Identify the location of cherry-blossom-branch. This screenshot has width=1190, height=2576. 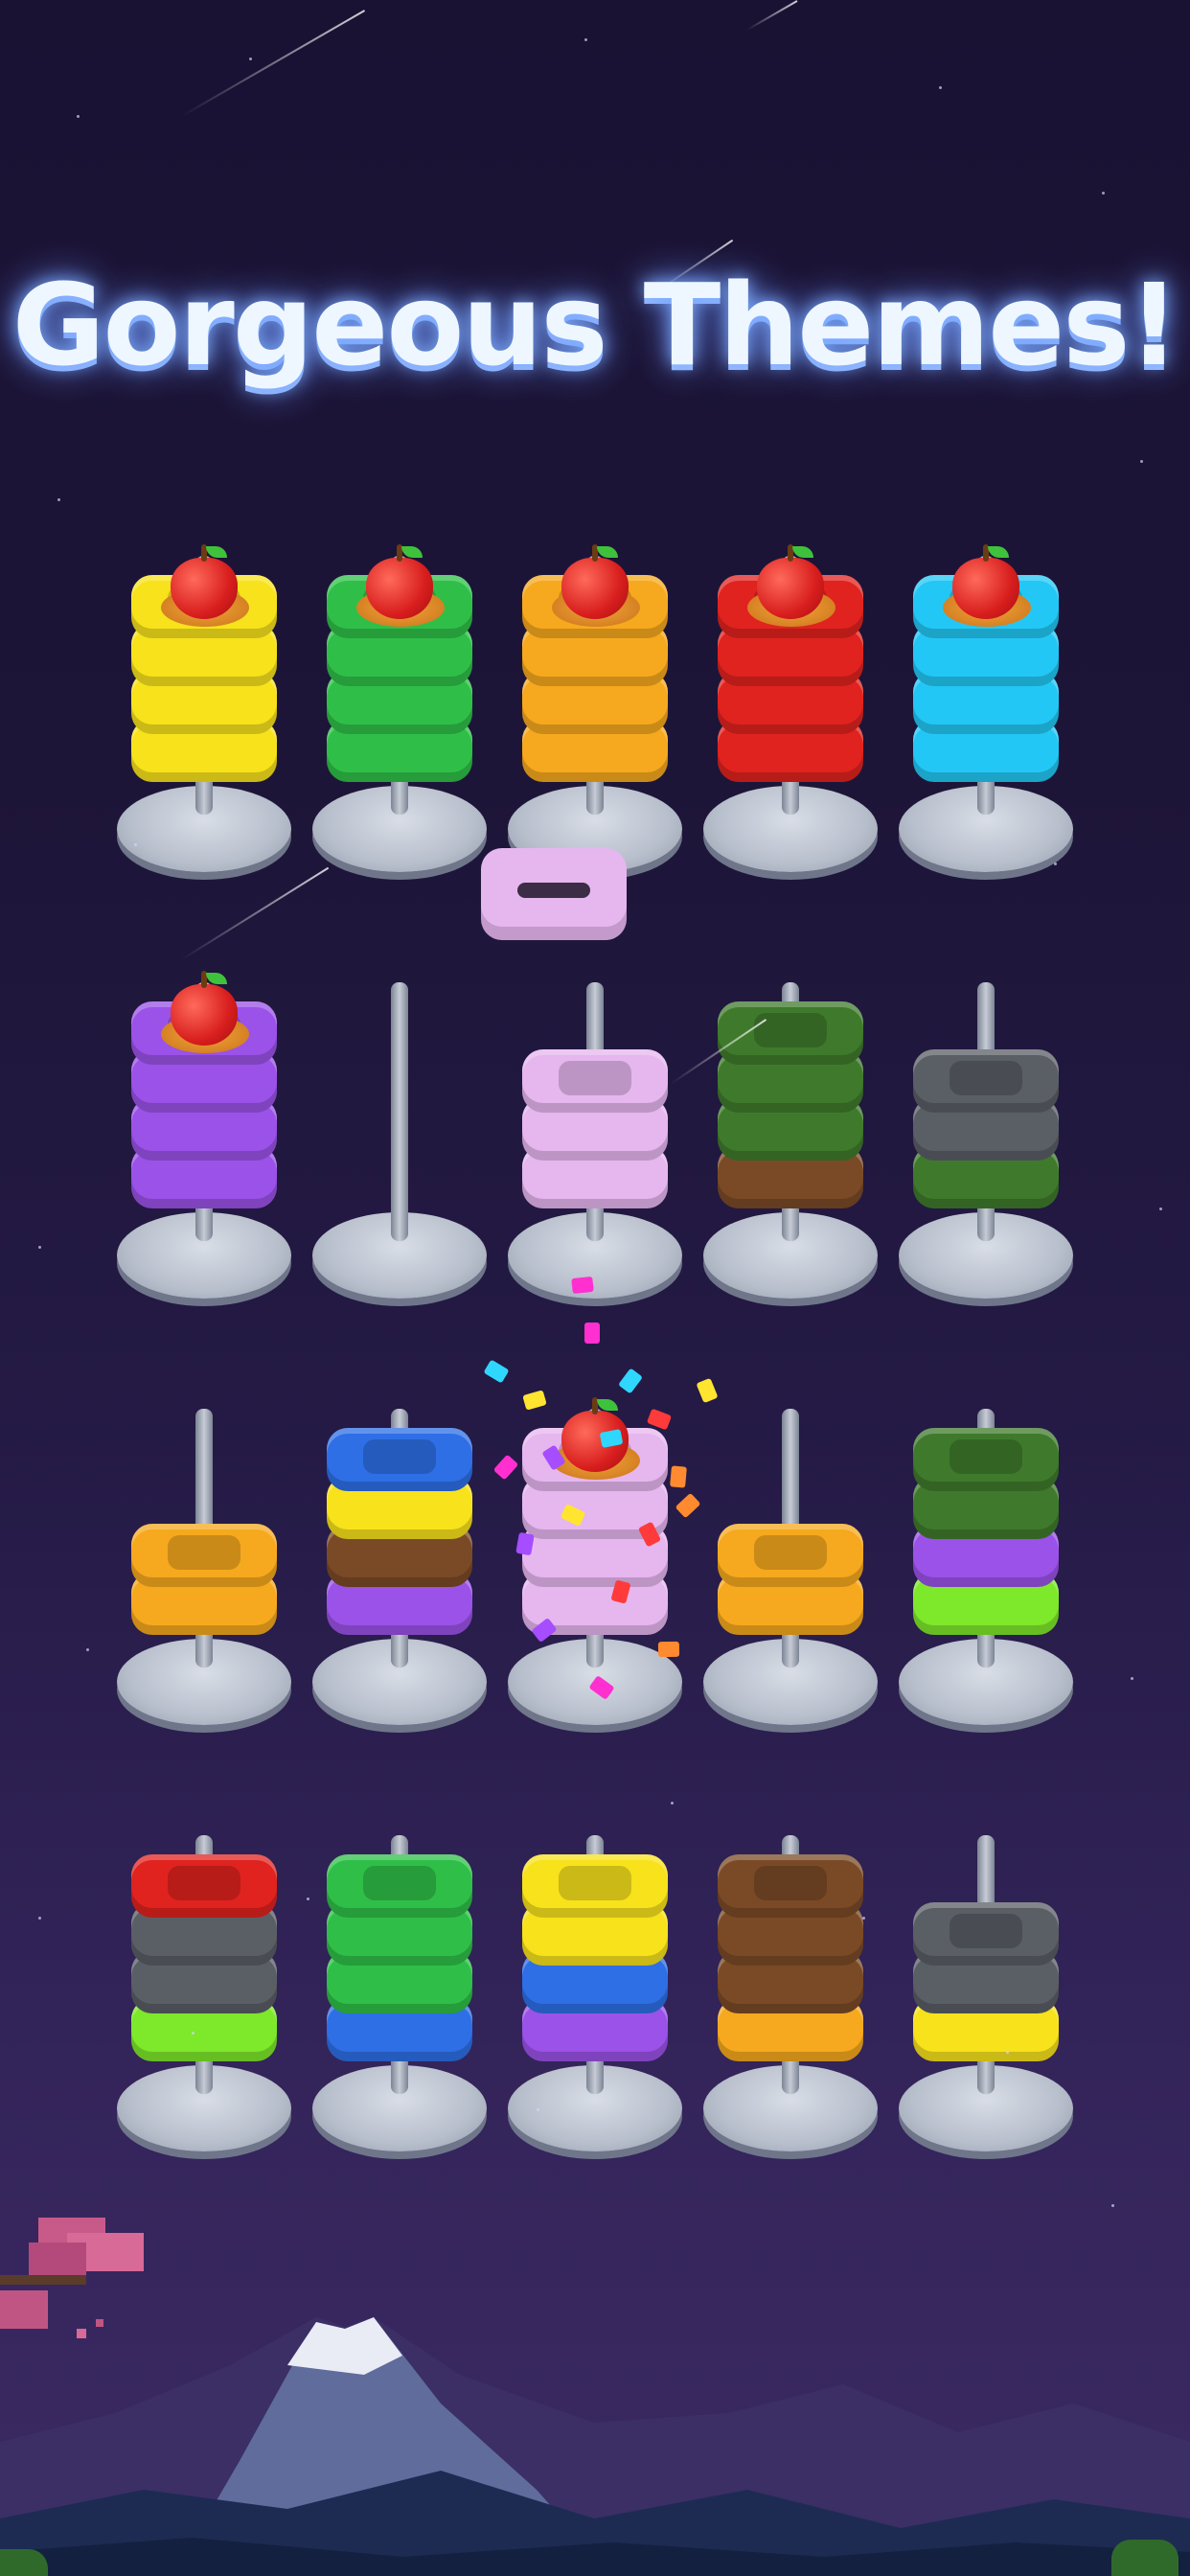
(72, 2278).